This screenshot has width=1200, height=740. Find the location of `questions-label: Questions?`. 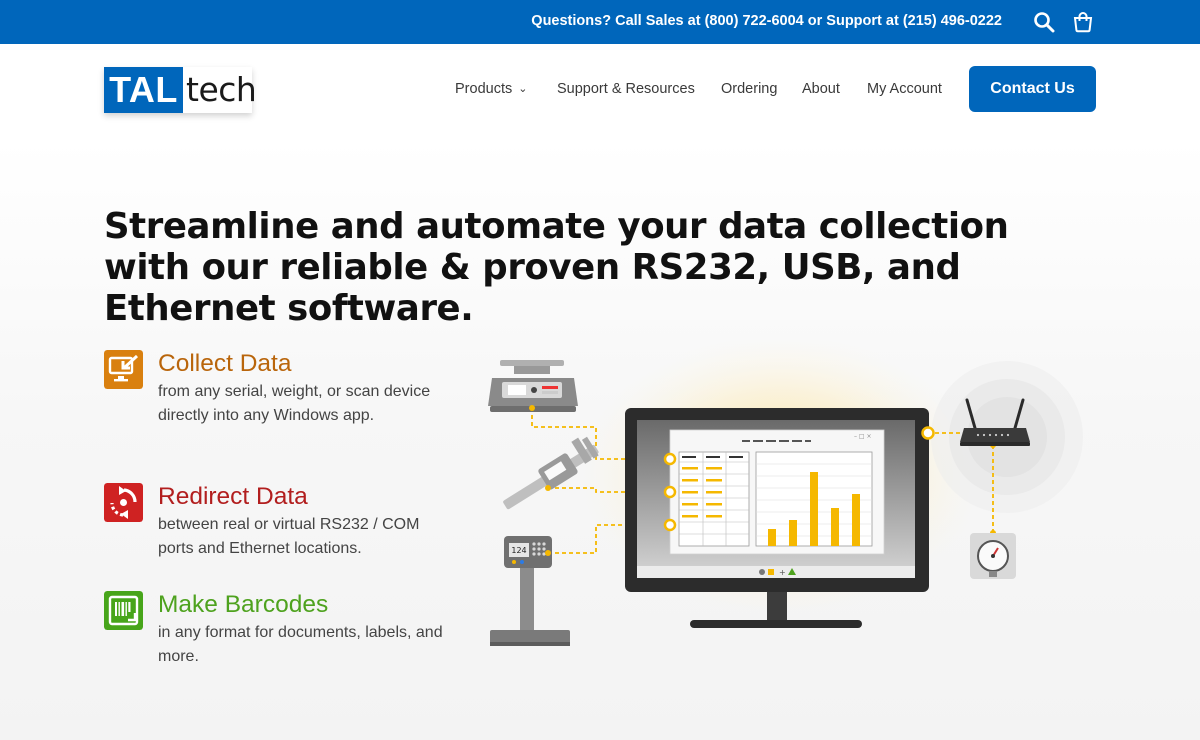

questions-label: Questions? is located at coordinates (571, 21).